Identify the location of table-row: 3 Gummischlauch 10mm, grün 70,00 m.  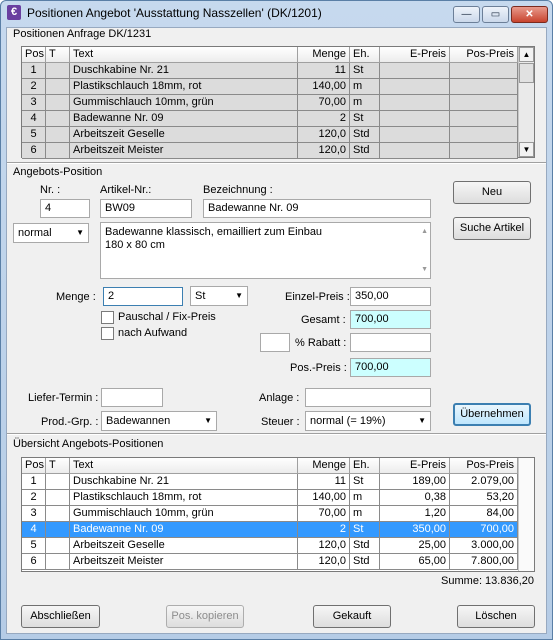
(278, 103).